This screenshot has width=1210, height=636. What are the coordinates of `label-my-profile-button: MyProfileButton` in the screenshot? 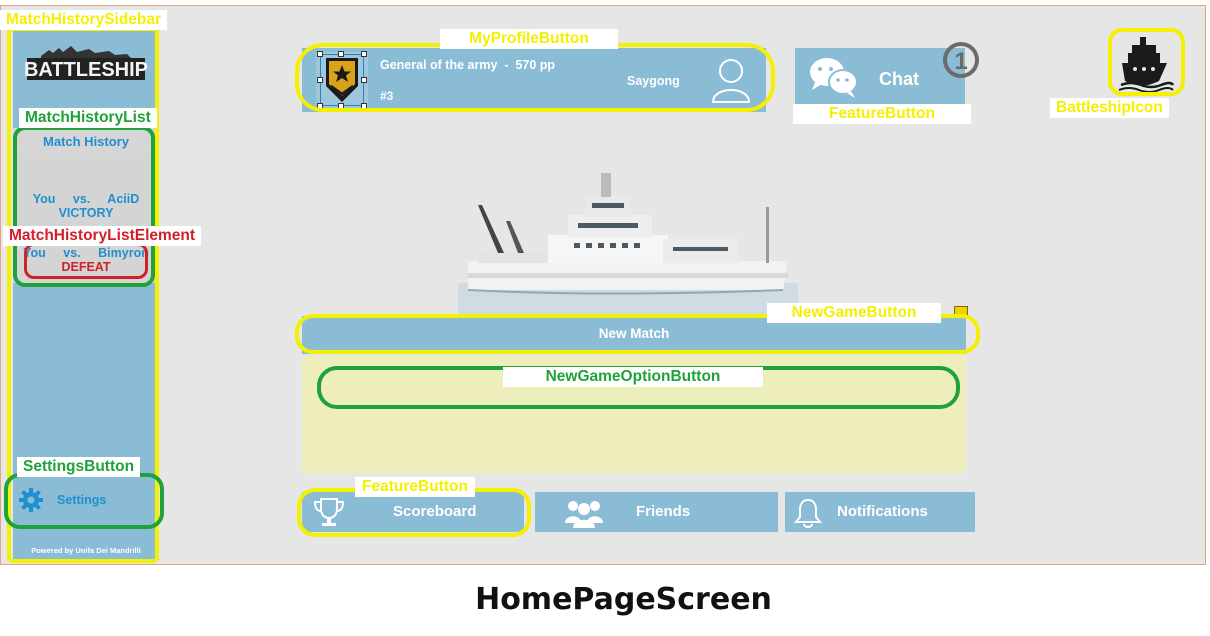 It's located at (529, 39).